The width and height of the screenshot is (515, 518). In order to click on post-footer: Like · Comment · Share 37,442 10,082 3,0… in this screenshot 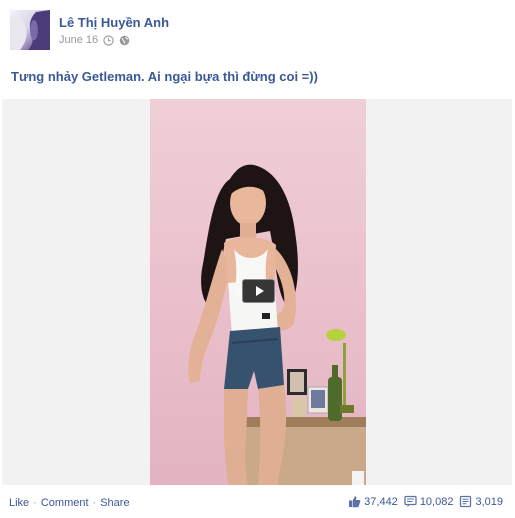, I will do `click(257, 503)`.